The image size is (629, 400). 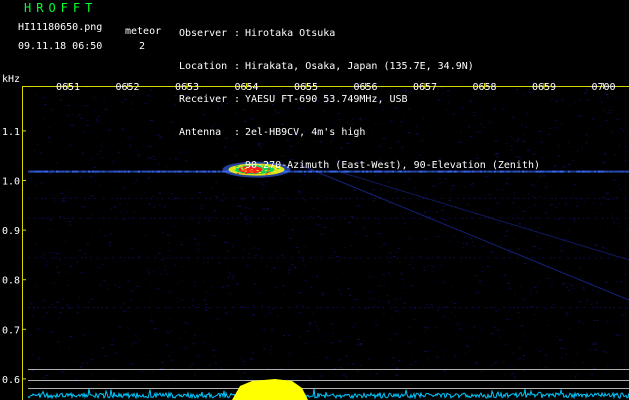 I want to click on x-tick-label: 0657, so click(x=425, y=87).